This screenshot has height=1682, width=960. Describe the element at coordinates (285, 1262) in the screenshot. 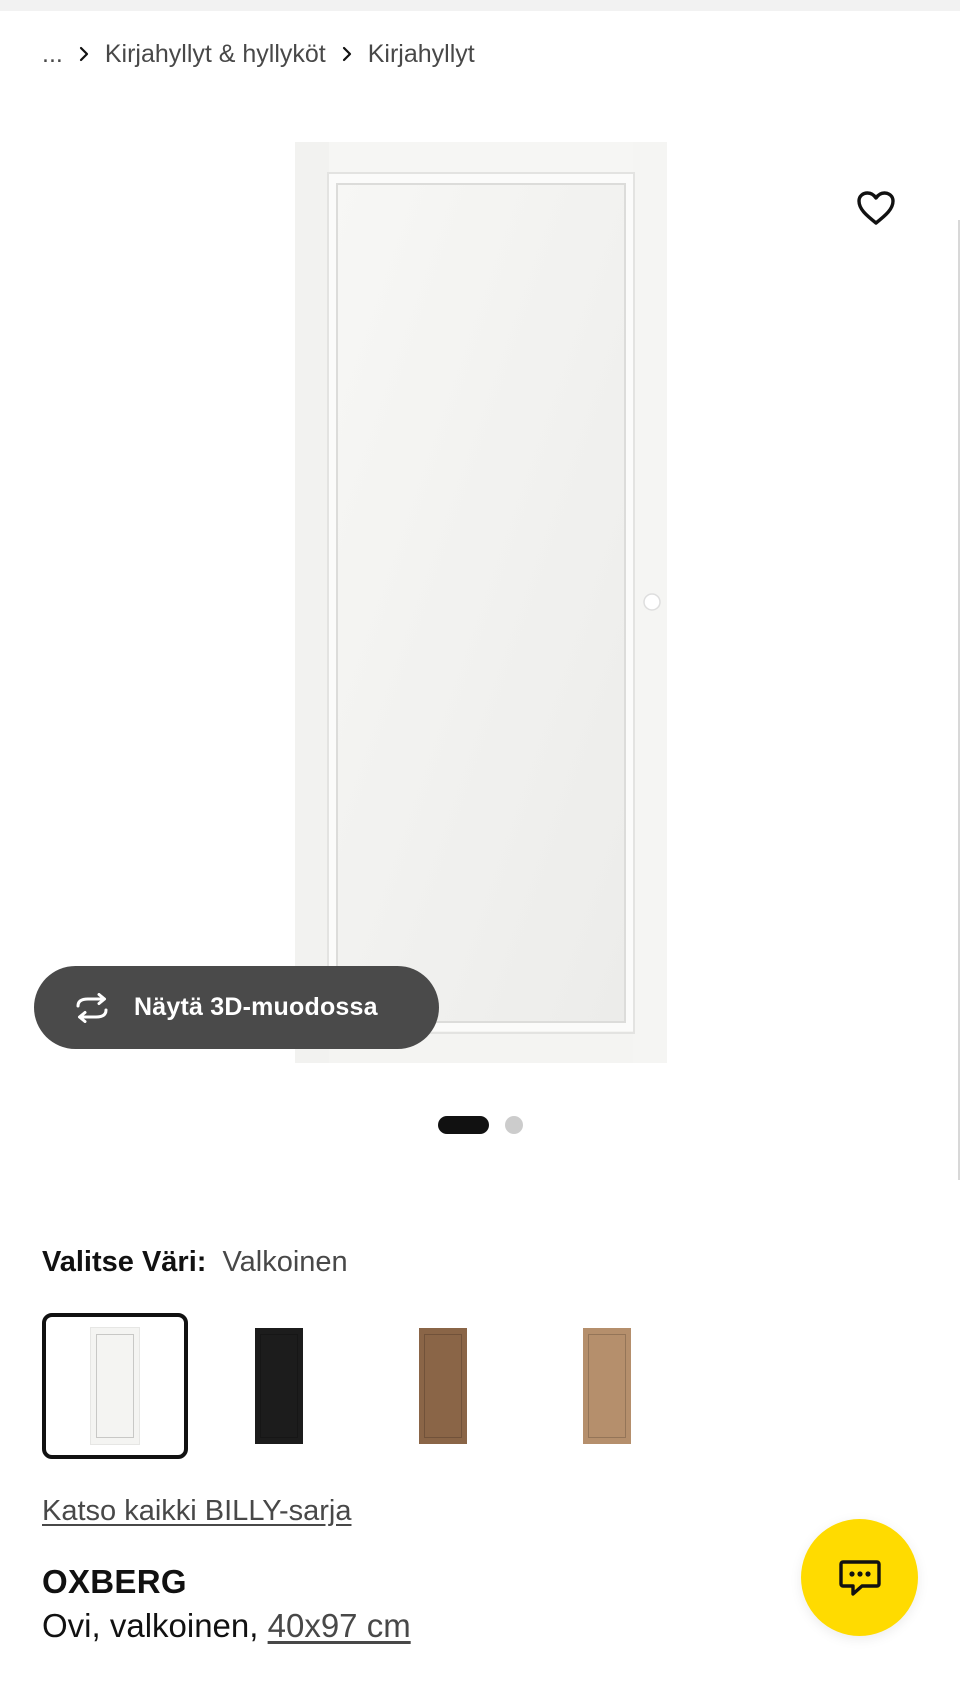

I see `selected-color-value: Valkoinen` at that location.